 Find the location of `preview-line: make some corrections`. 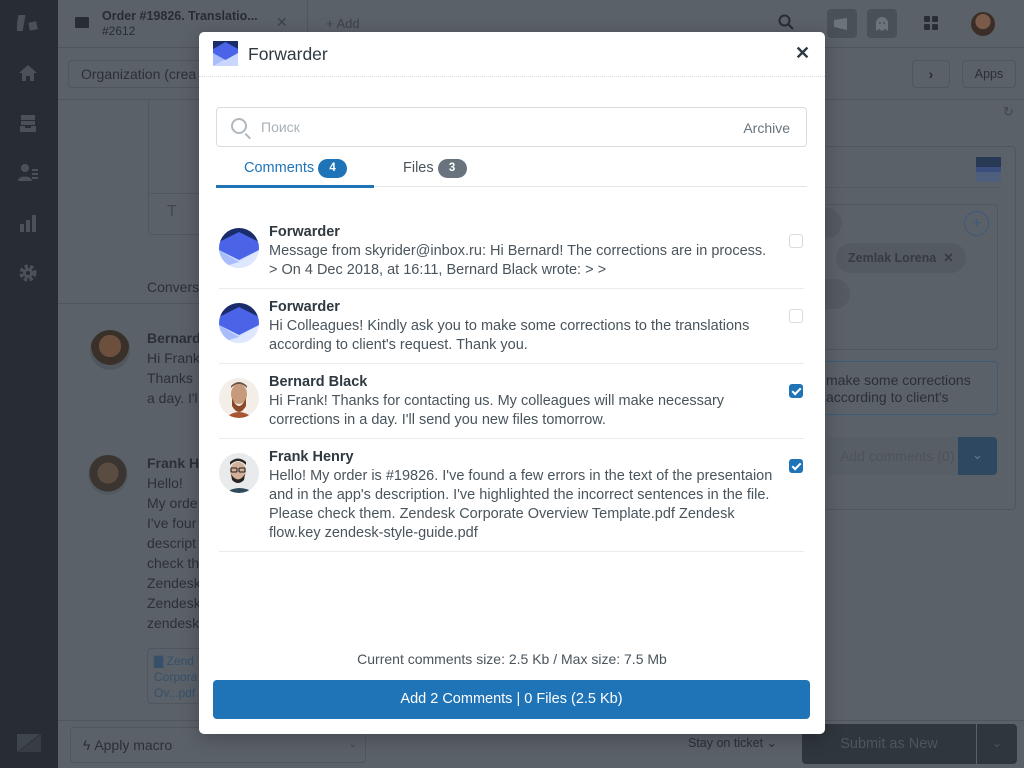

preview-line: make some corrections is located at coordinates (898, 380).